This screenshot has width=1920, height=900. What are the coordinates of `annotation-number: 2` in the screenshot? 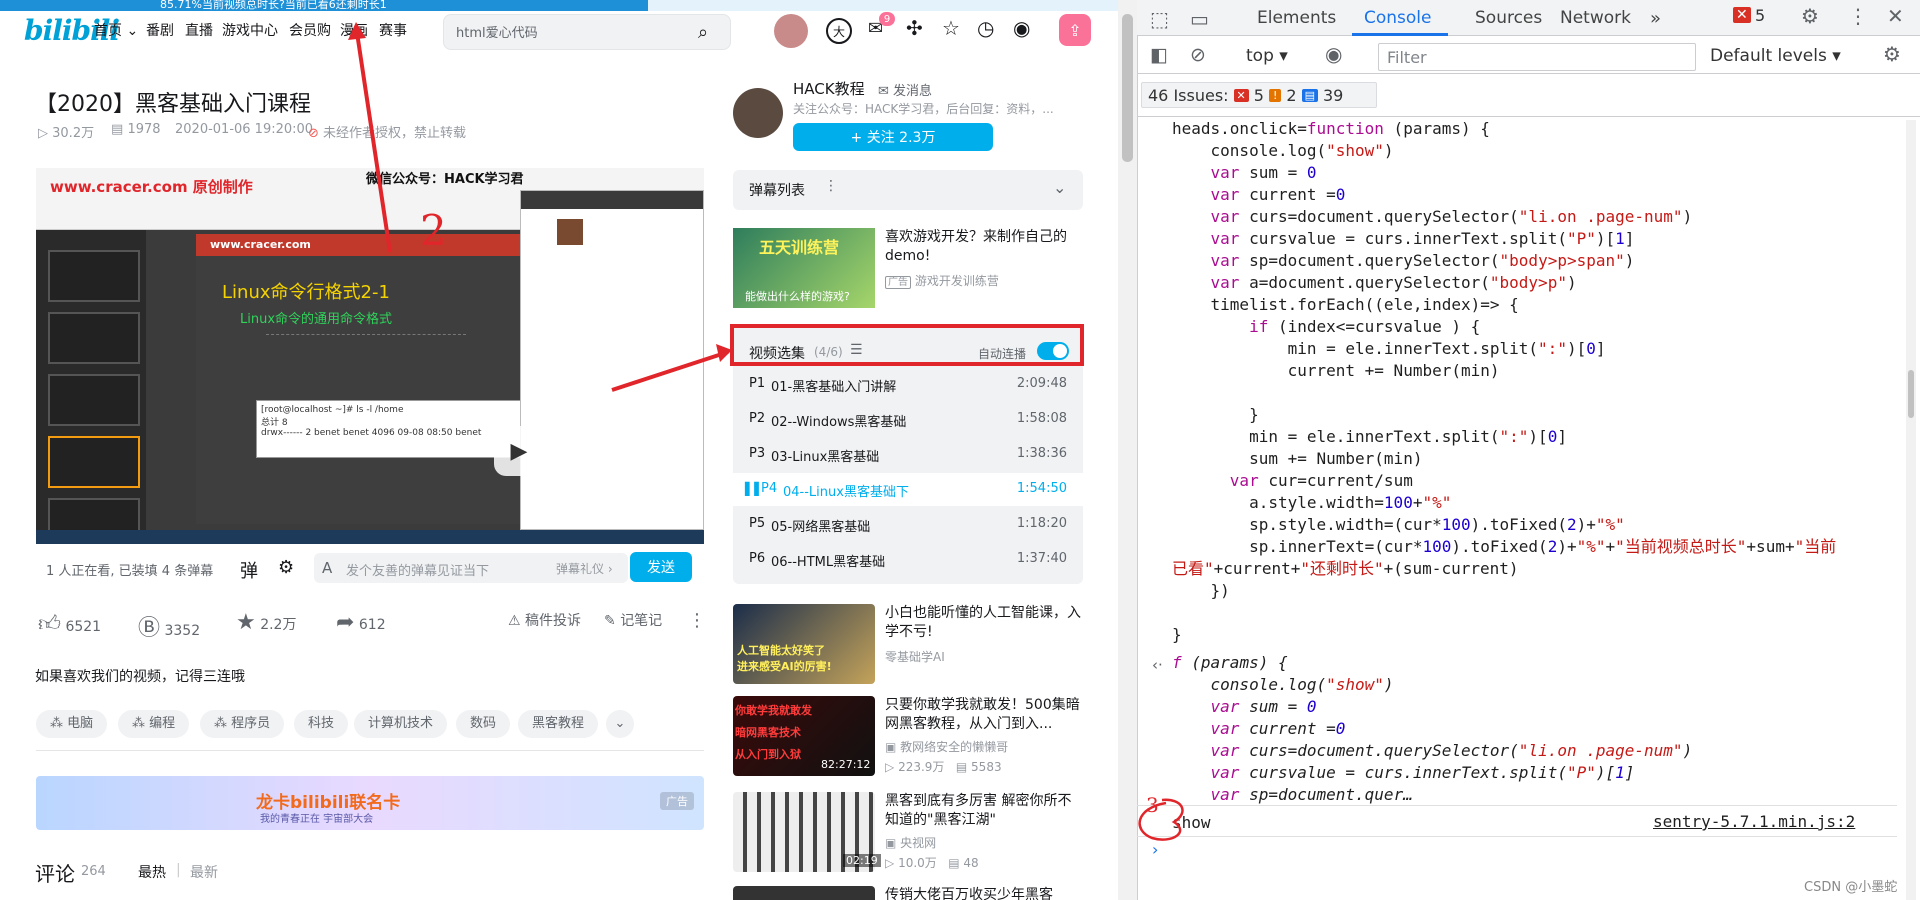 It's located at (433, 230).